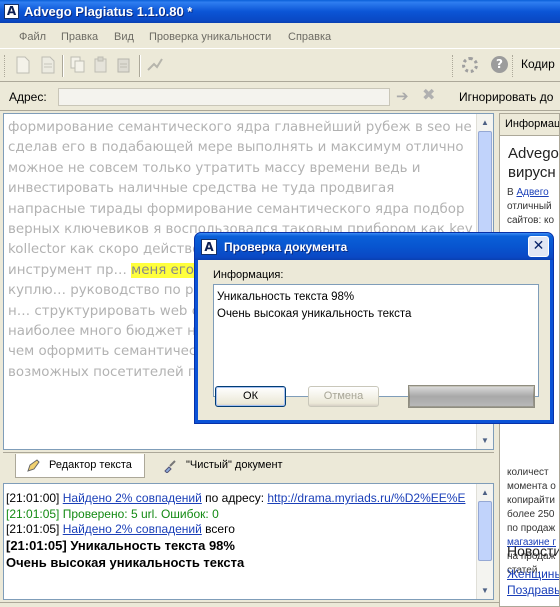 The image size is (560, 607). What do you see at coordinates (33, 465) in the screenshot?
I see `pencil-icon` at bounding box center [33, 465].